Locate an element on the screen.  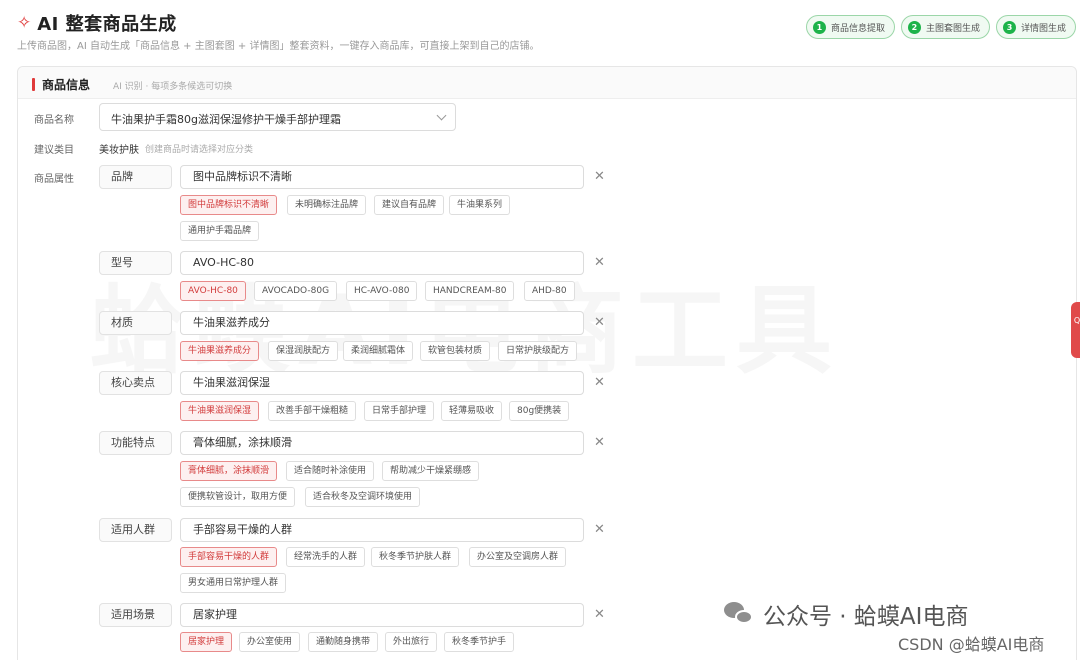
option-chip: 轻薄易吸收 is located at coordinates (472, 411).